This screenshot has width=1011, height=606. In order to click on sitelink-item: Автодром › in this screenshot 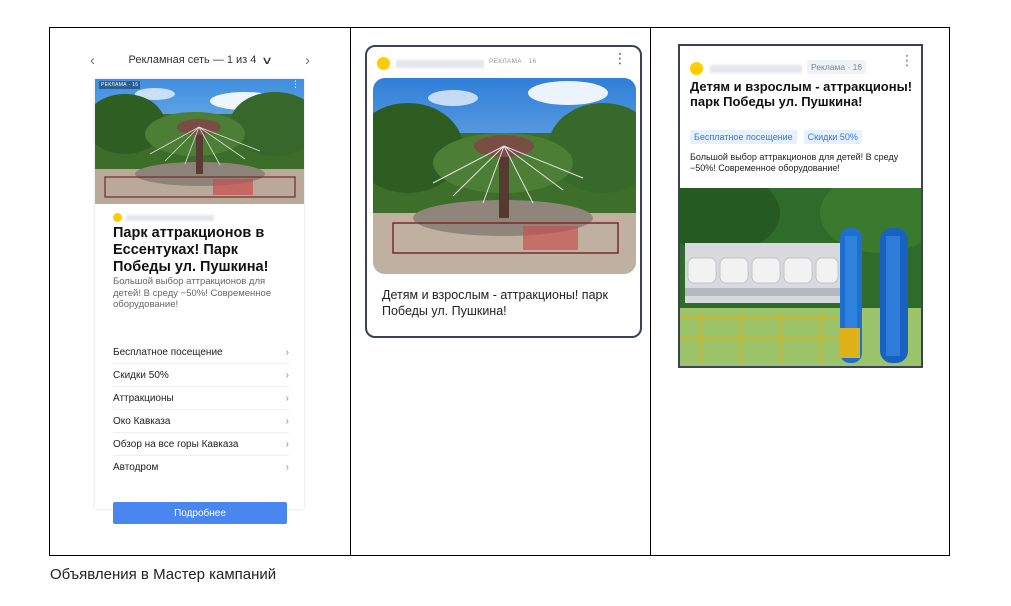, I will do `click(201, 467)`.